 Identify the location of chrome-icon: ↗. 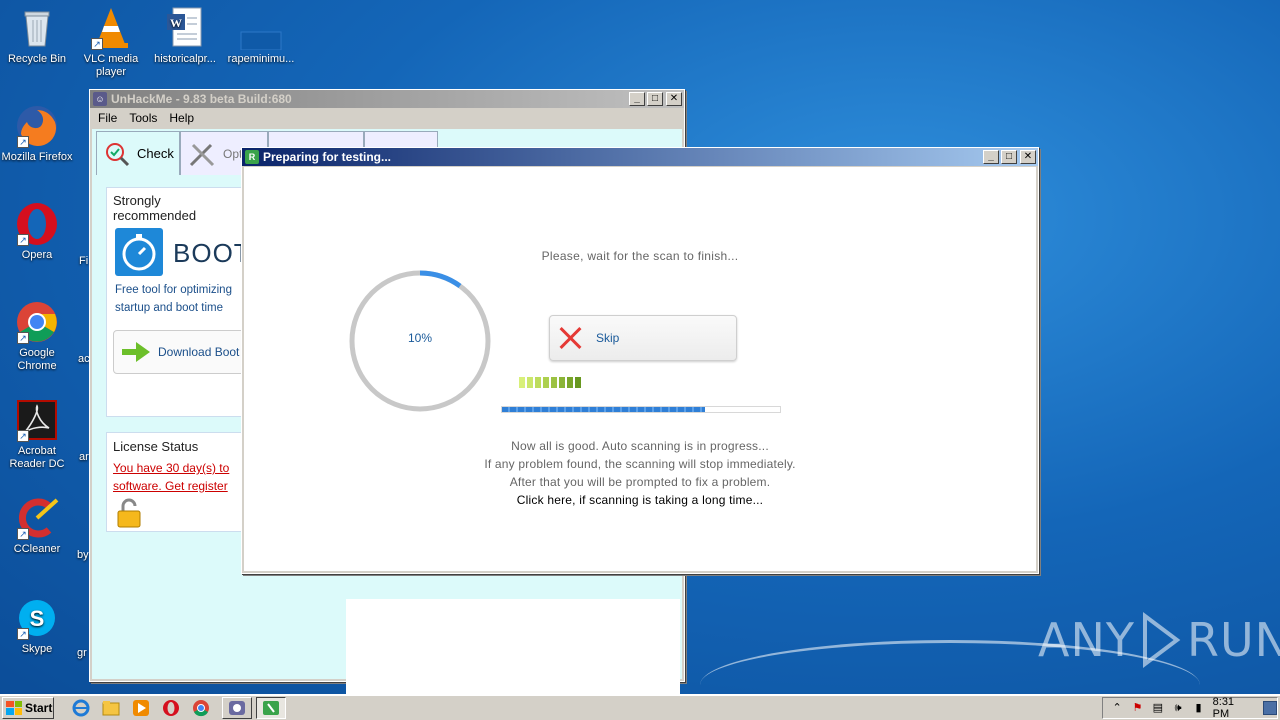
(37, 322).